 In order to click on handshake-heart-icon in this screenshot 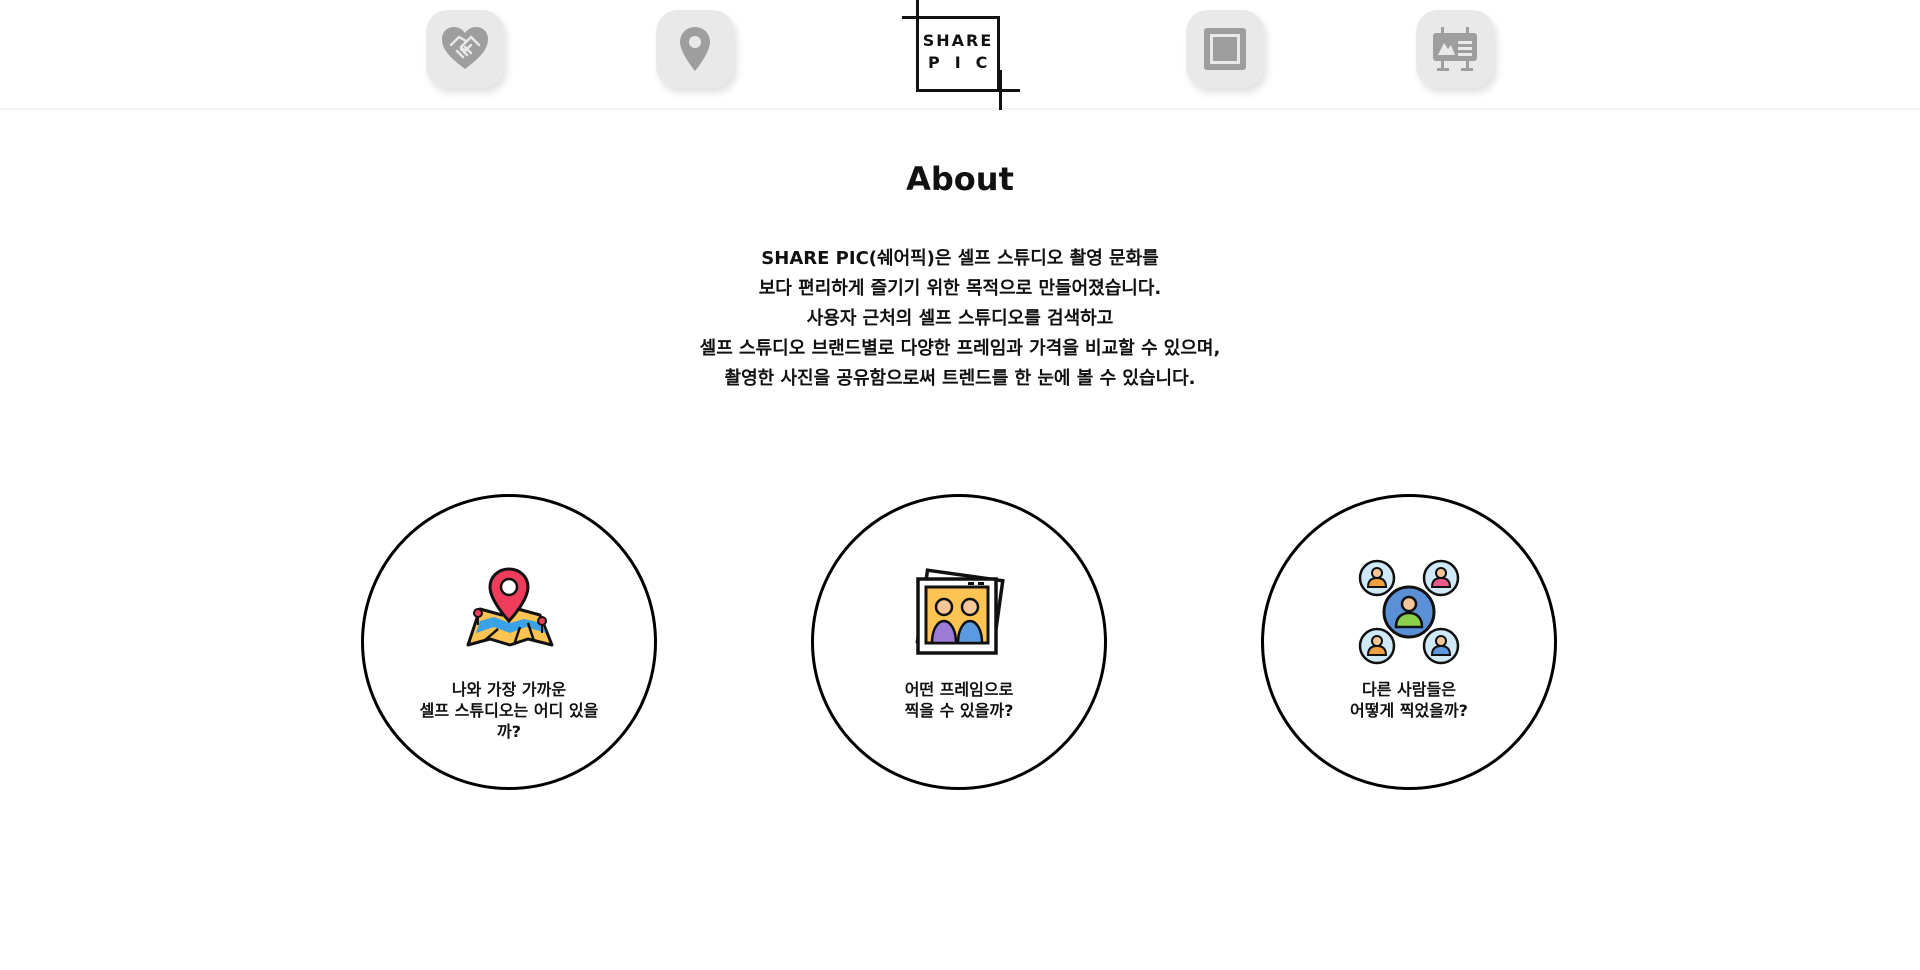, I will do `click(465, 48)`.